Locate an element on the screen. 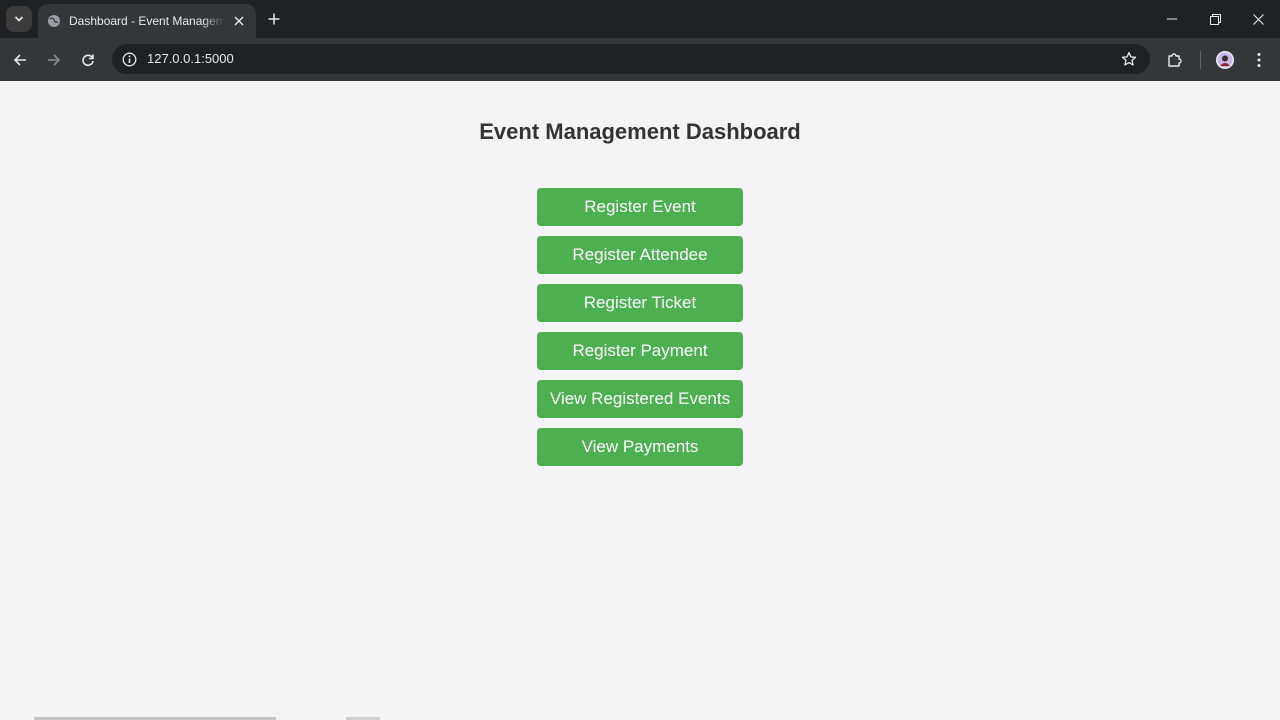  reload-button is located at coordinates (88, 60).